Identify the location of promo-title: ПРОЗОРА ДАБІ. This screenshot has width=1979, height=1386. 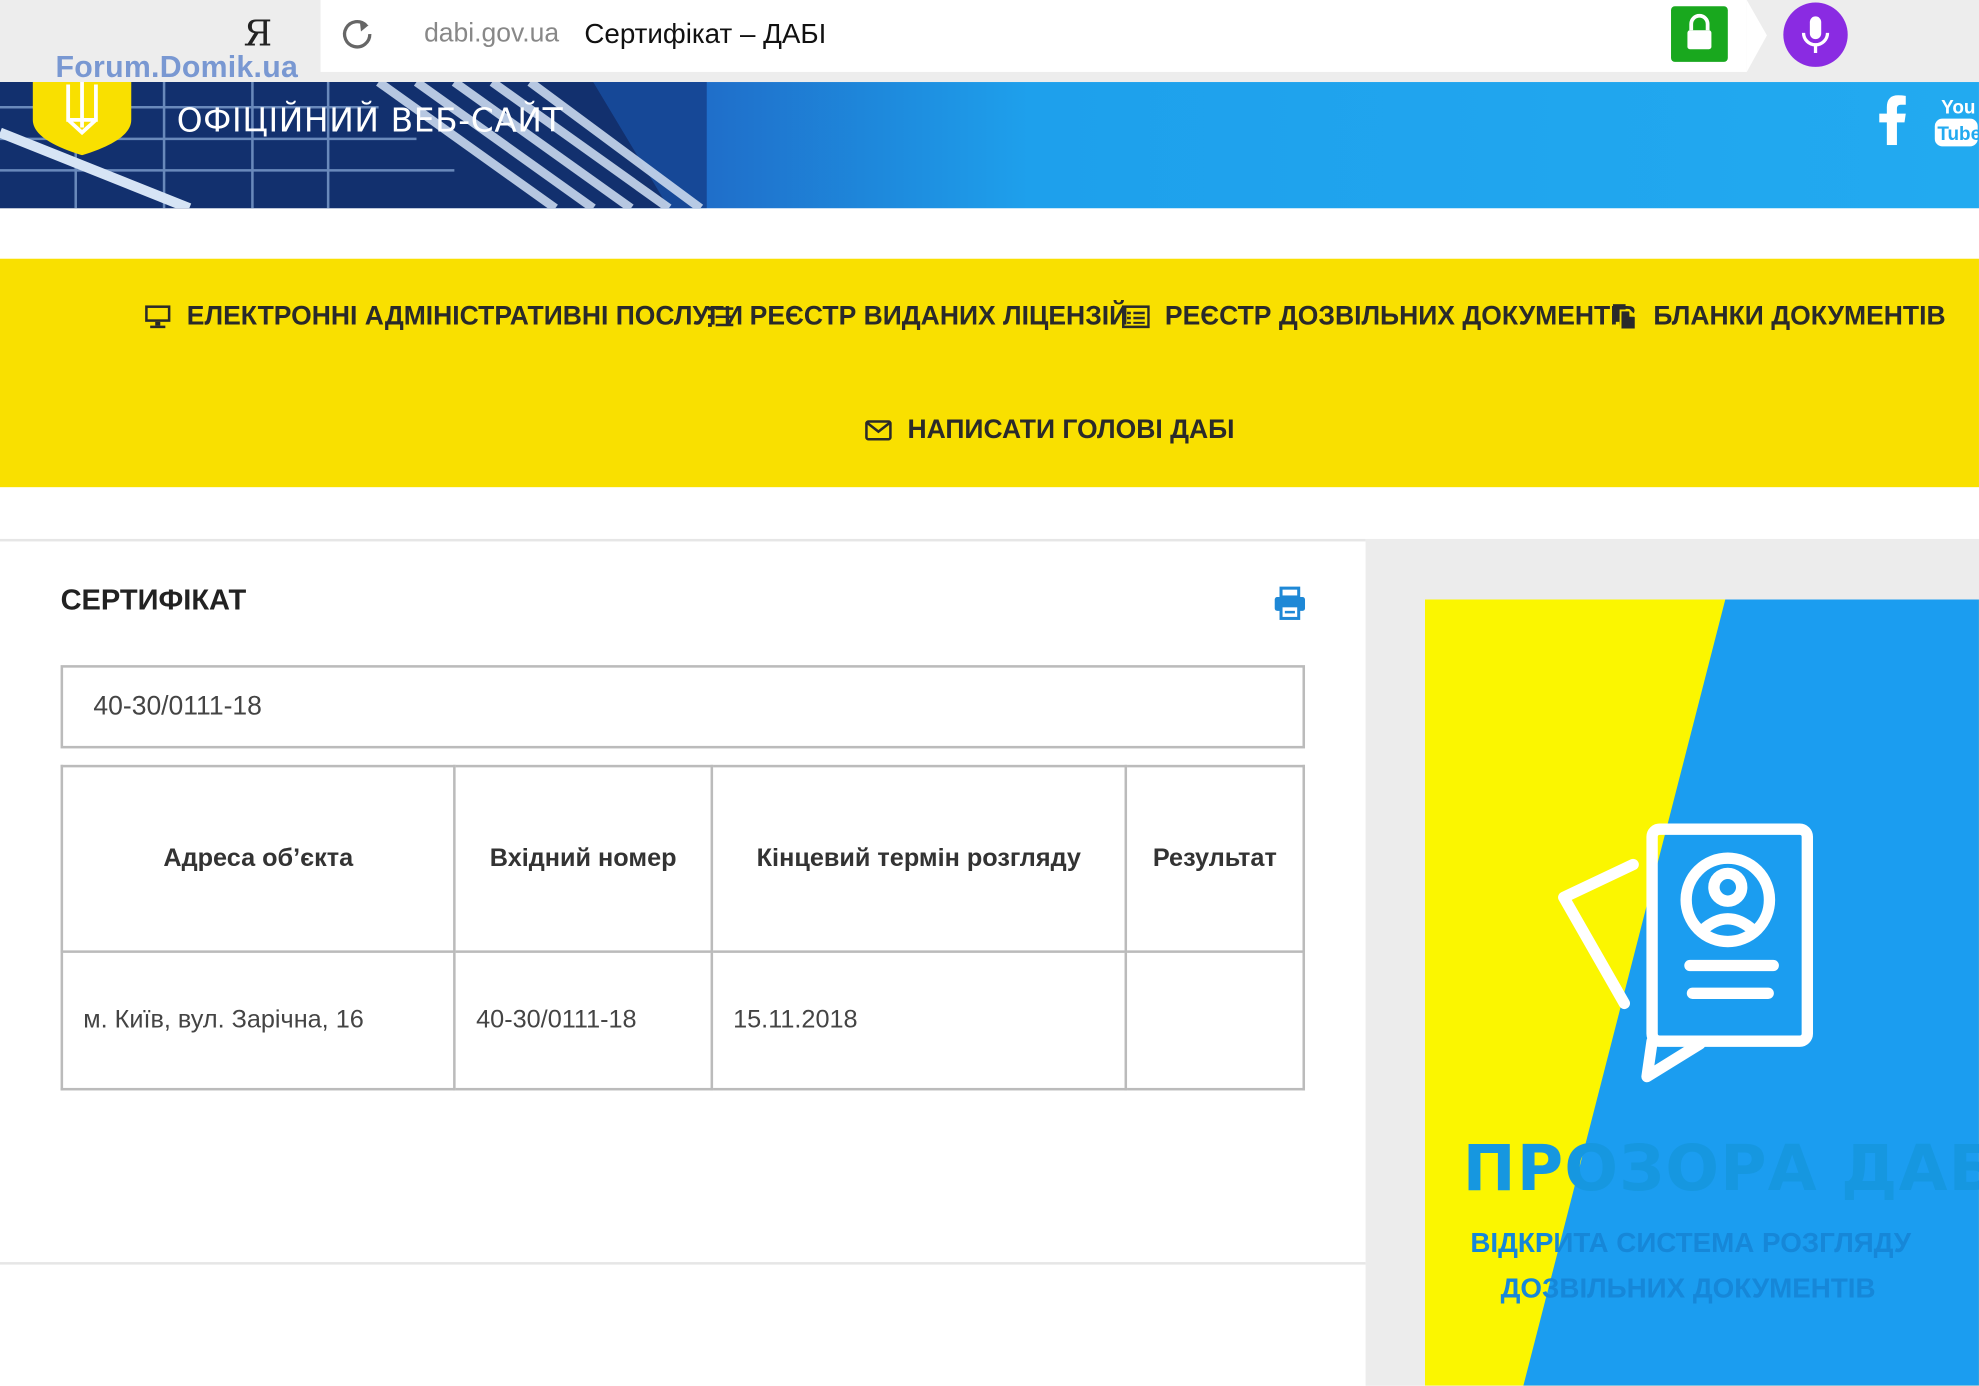
(1720, 1169).